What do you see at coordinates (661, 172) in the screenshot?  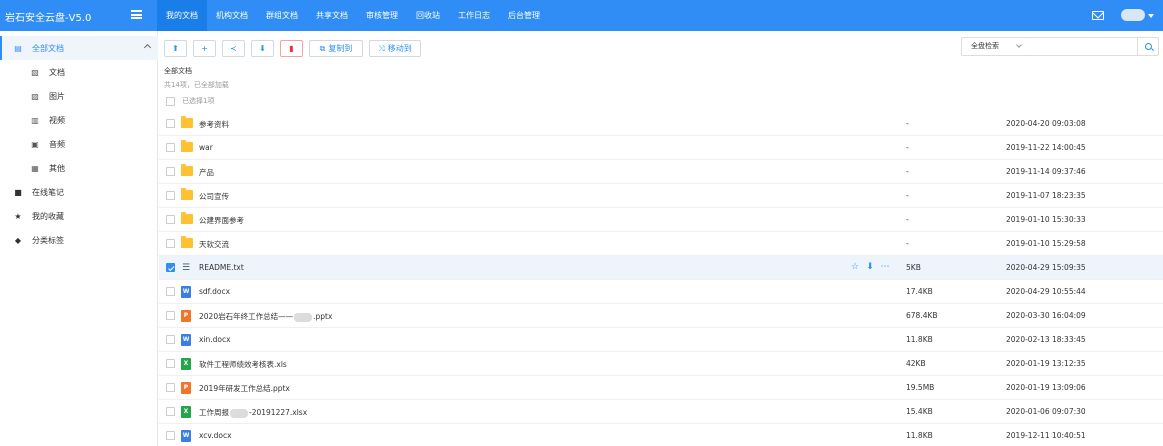 I see `table-row: 产品 - 2019-11-14 09:37:46` at bounding box center [661, 172].